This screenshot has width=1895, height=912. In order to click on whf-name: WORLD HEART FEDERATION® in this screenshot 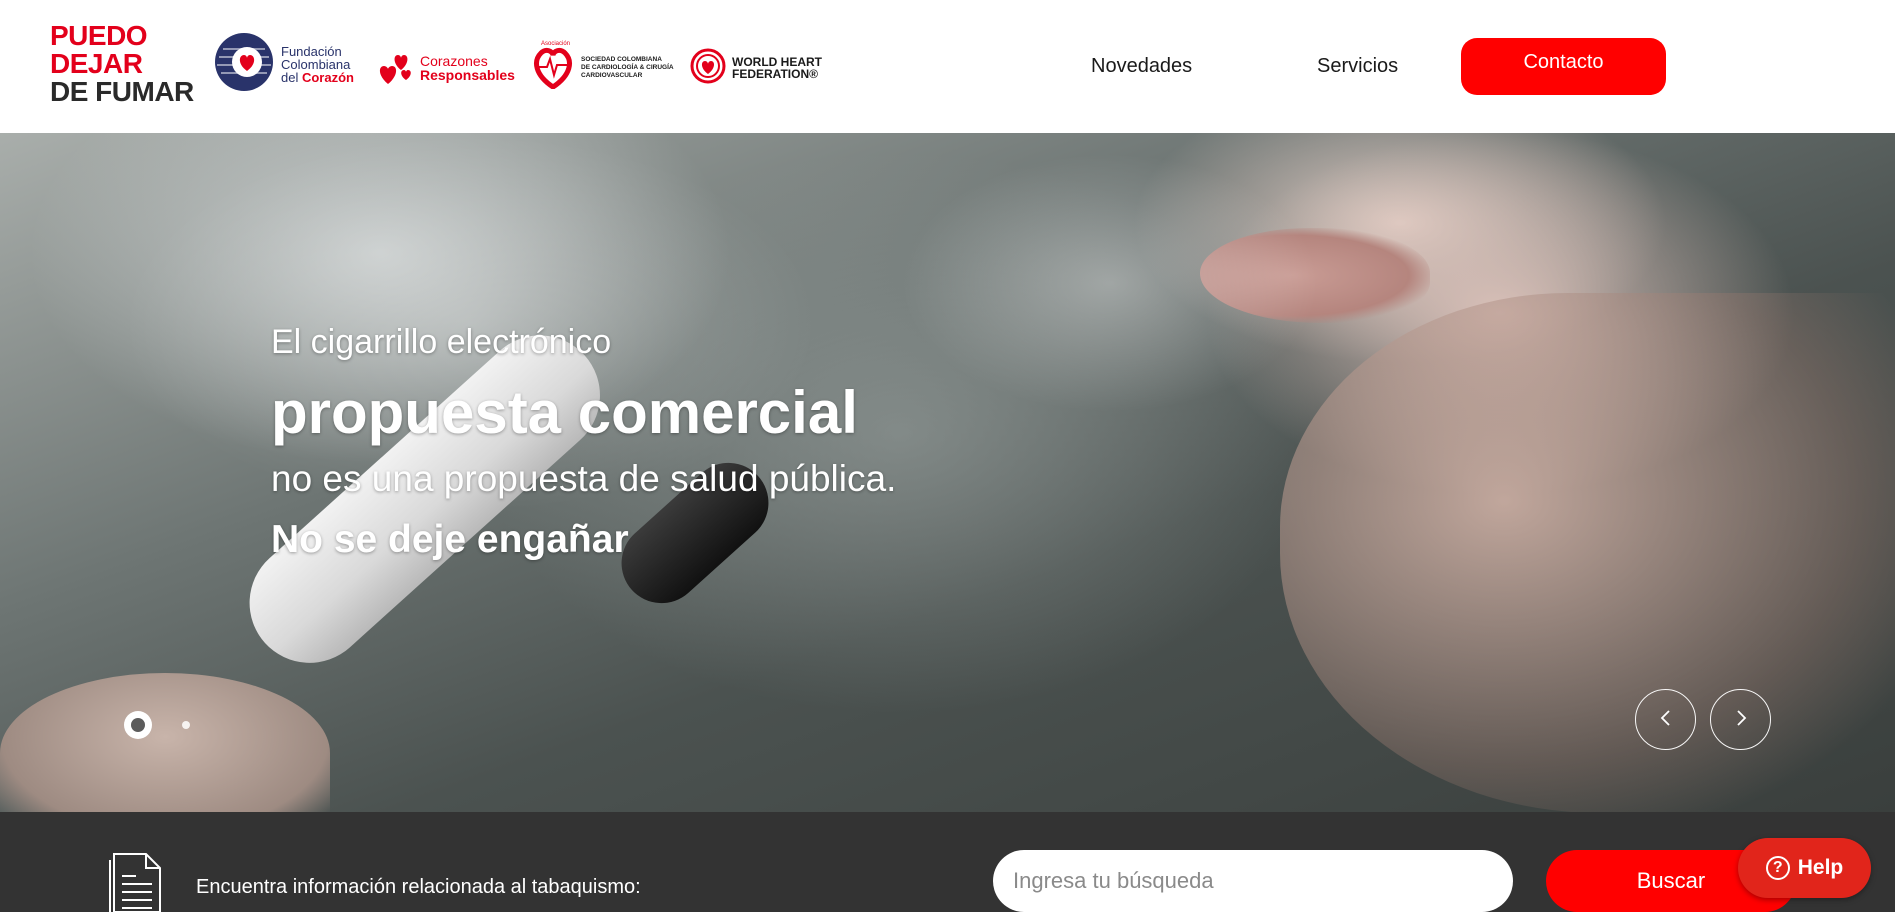, I will do `click(777, 68)`.